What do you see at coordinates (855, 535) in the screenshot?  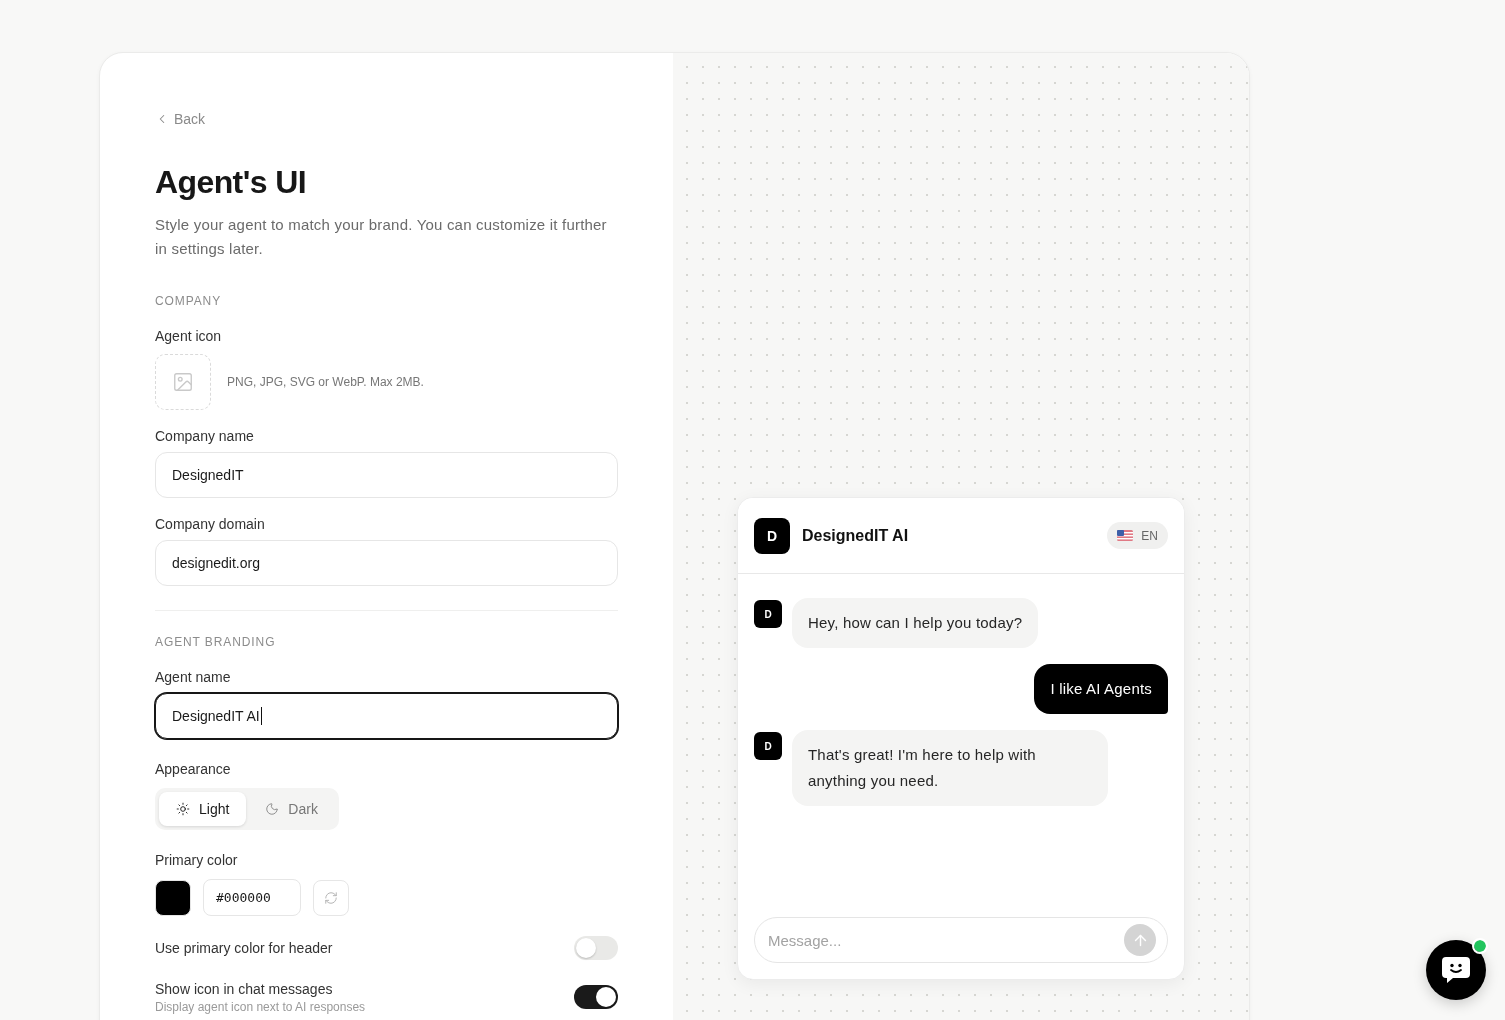 I see `chat-title: DesignedIT AI` at bounding box center [855, 535].